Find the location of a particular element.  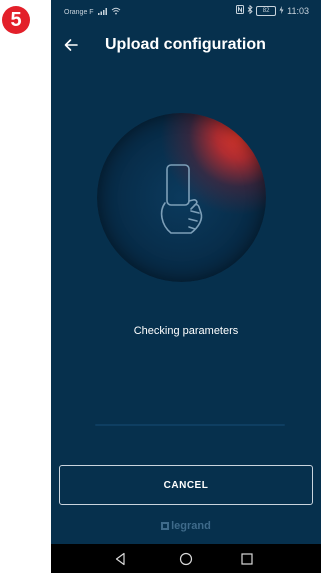

nfc-icon is located at coordinates (240, 10).